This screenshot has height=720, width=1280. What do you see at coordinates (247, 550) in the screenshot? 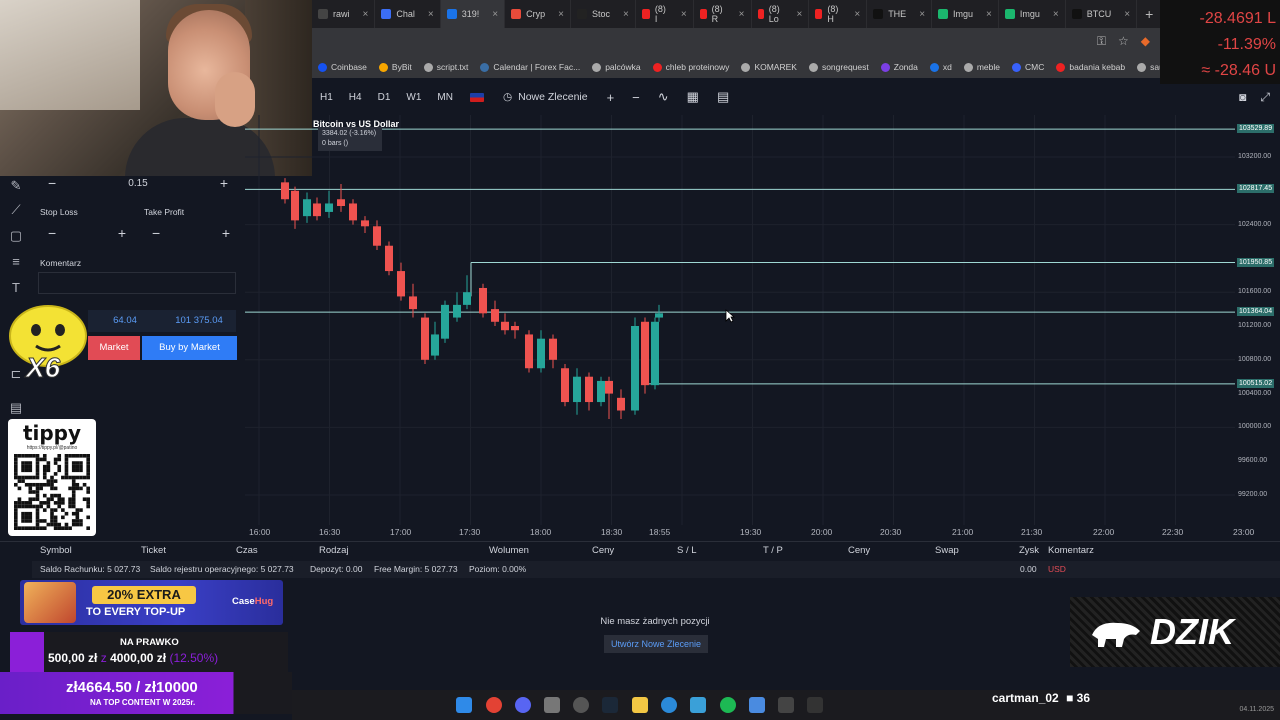
I see `col-czas: Czas` at bounding box center [247, 550].